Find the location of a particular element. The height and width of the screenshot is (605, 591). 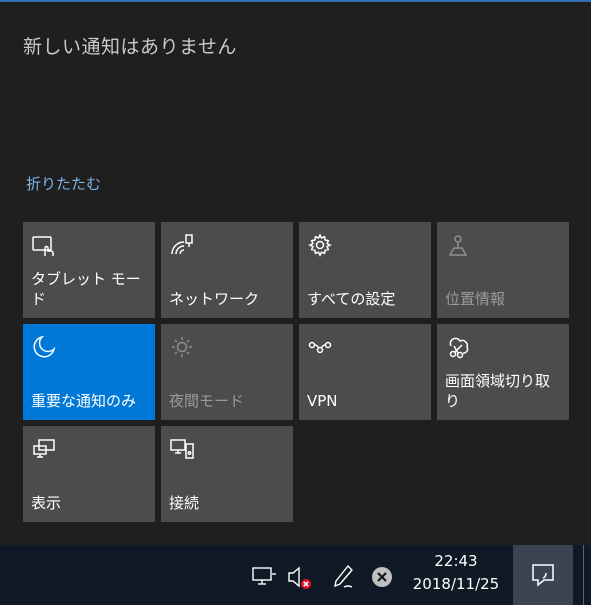

tile-focus-assist: 重要な通知のみ is located at coordinates (89, 372).